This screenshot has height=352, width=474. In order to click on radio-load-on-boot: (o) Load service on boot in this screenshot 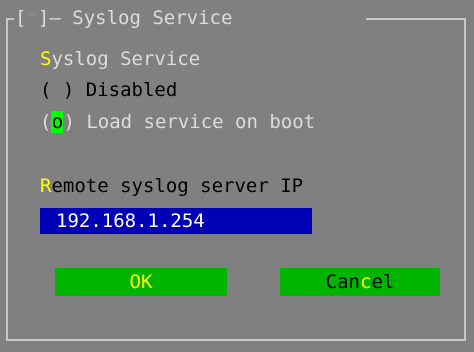, I will do `click(177, 122)`.